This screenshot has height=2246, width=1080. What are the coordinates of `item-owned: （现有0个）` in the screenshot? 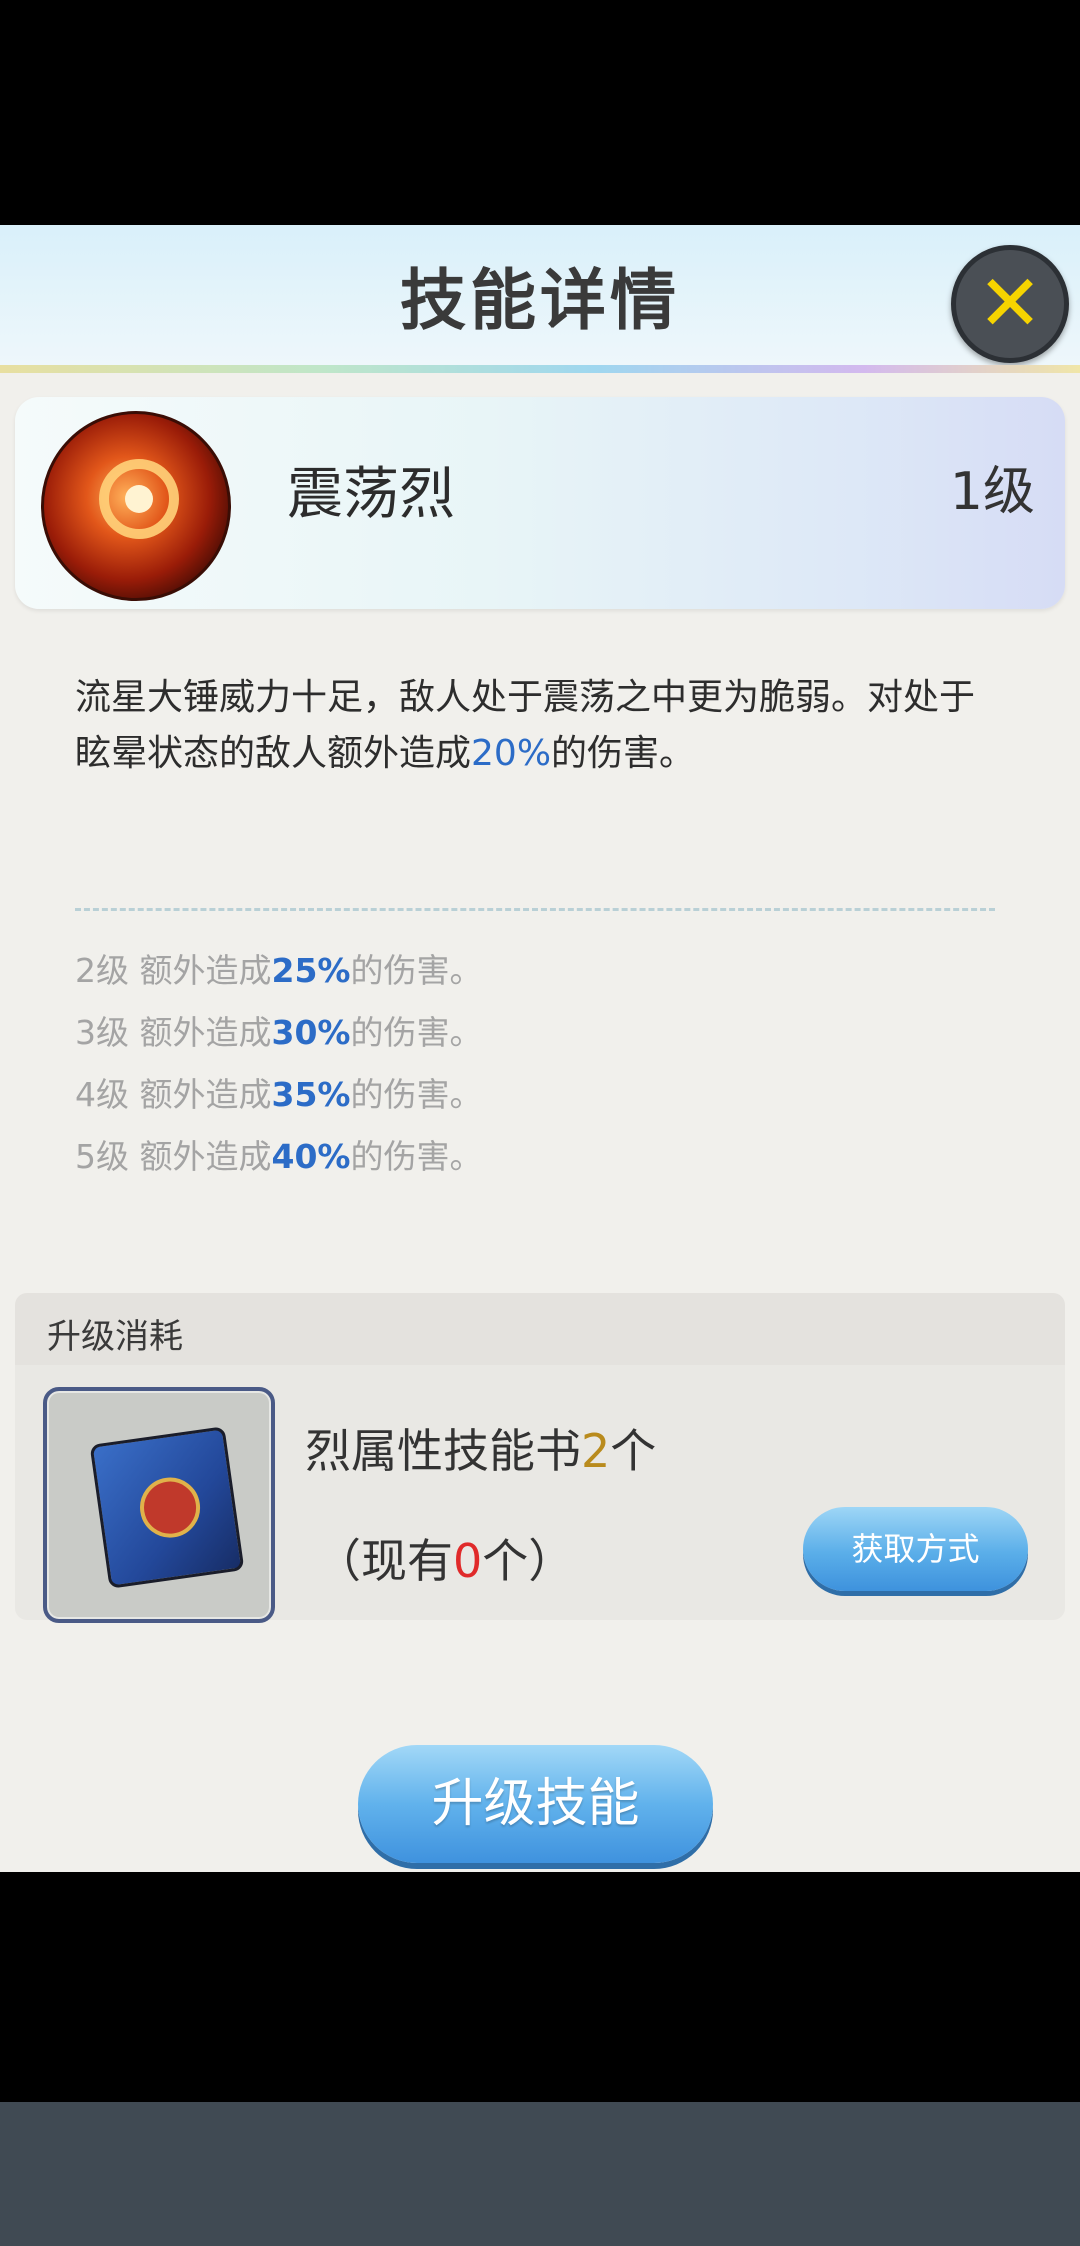 It's located at (444, 1558).